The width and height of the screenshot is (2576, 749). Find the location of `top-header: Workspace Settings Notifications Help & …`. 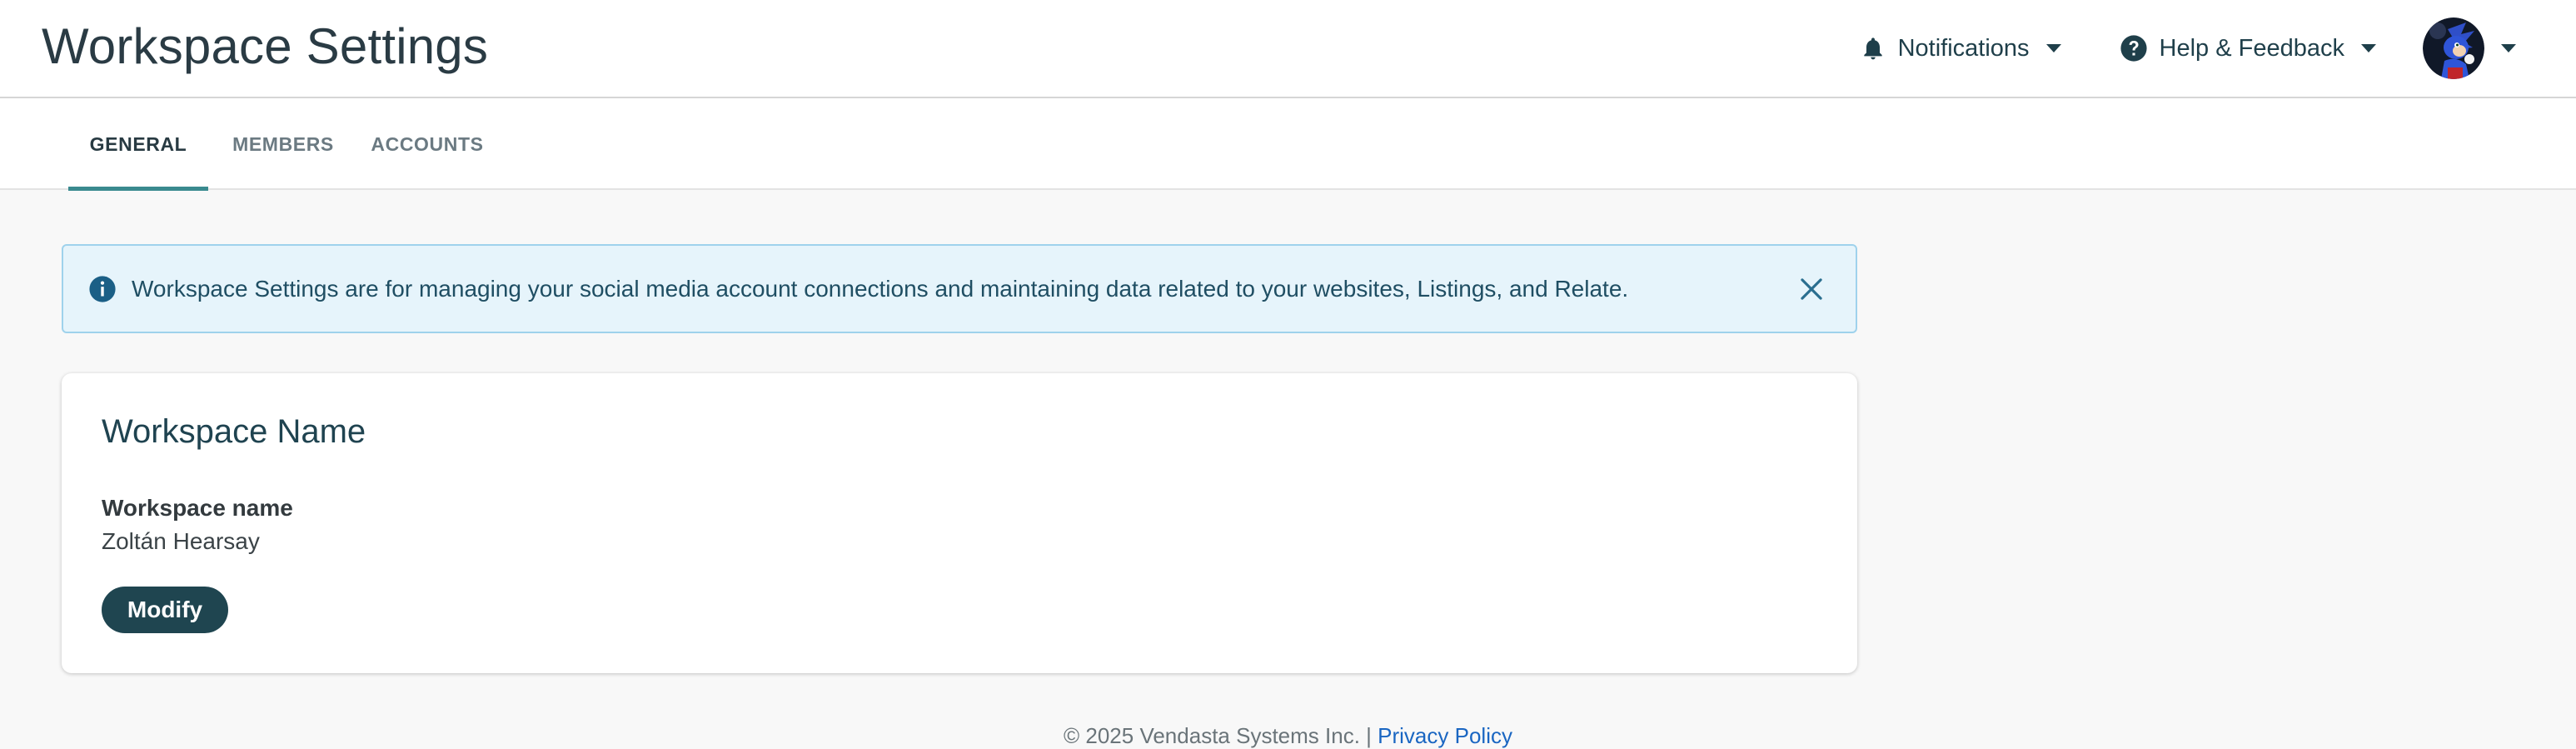

top-header: Workspace Settings Notifications Help & … is located at coordinates (1288, 49).